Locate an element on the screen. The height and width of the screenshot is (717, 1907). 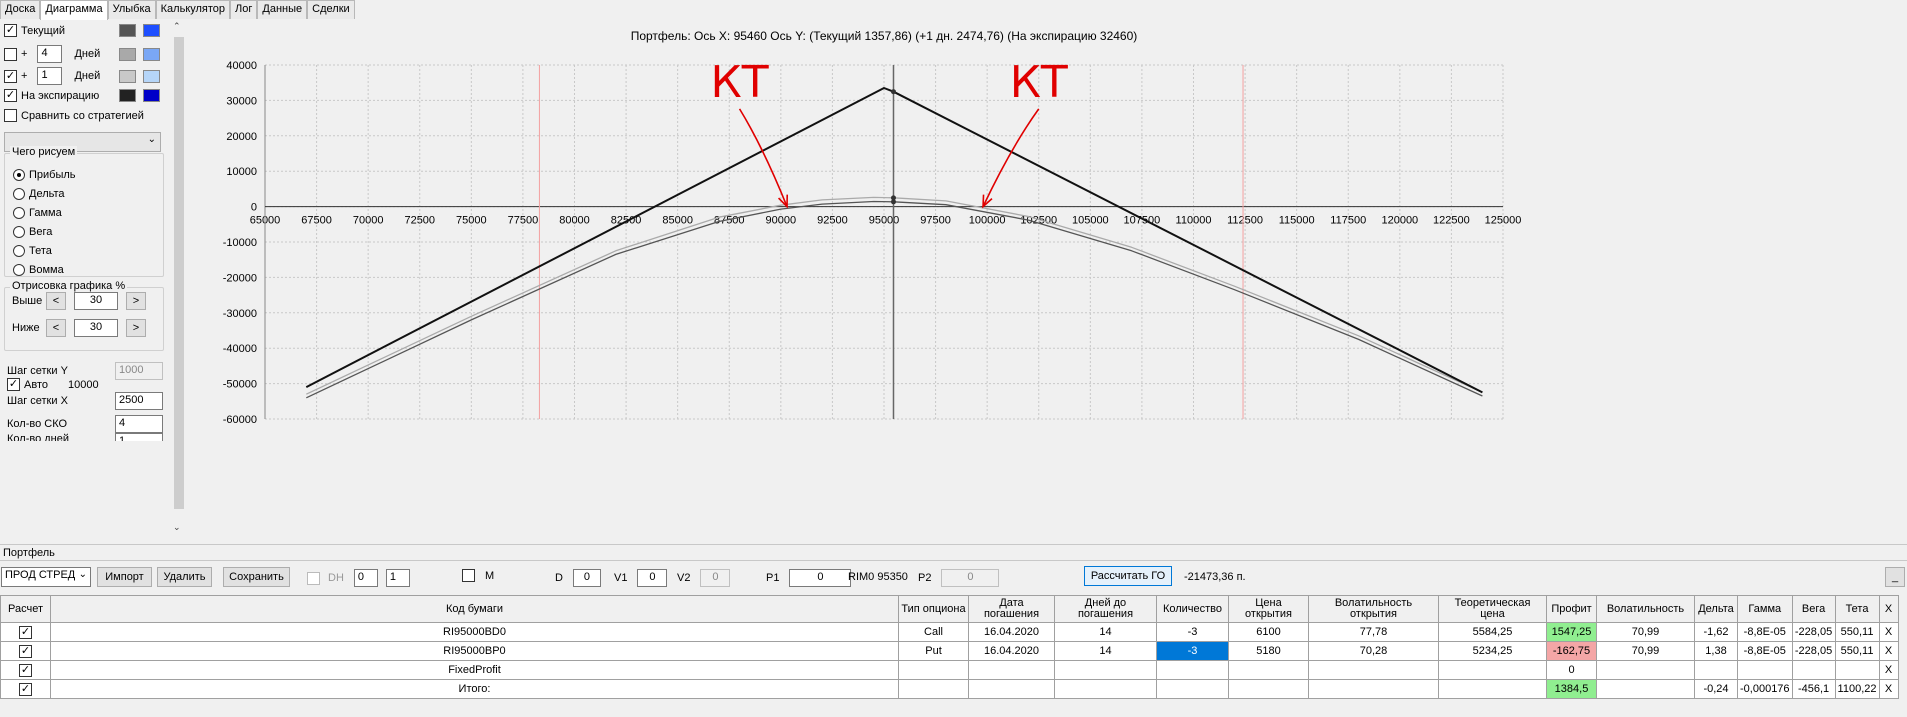
plus1-checkbox is located at coordinates (10, 54).